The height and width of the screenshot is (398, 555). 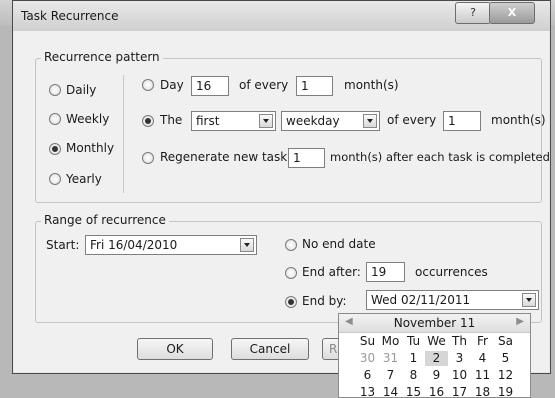 What do you see at coordinates (233, 121) in the screenshot?
I see `ordinal-select: first` at bounding box center [233, 121].